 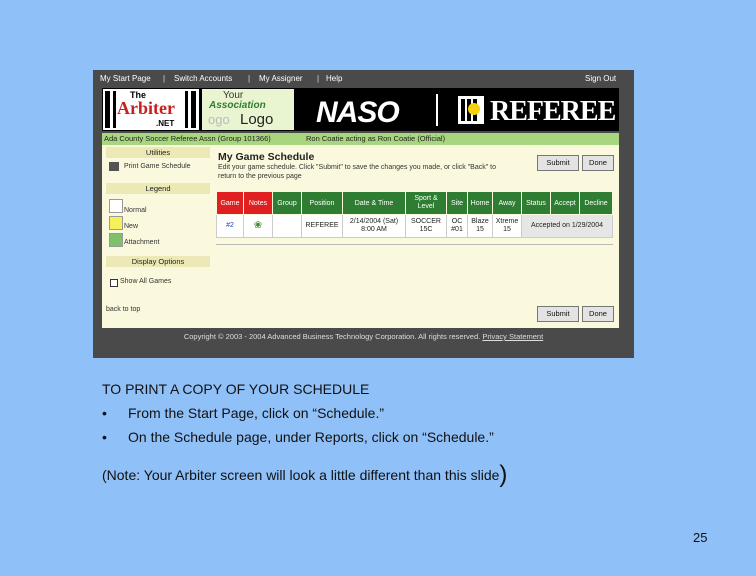 I want to click on referee-logo: REFEREE, so click(x=553, y=111).